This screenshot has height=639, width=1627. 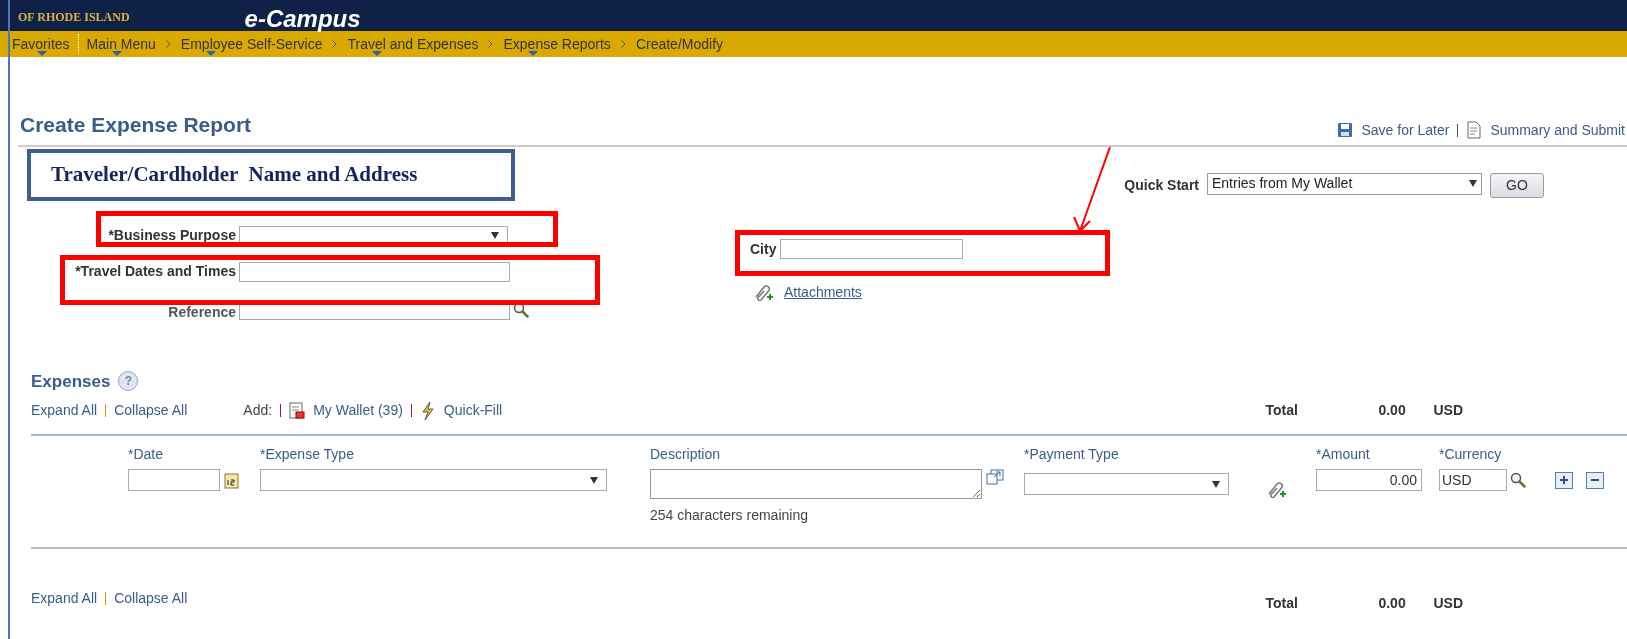 What do you see at coordinates (155, 271) in the screenshot?
I see `travel-dates-label: *Travel Dates and Times` at bounding box center [155, 271].